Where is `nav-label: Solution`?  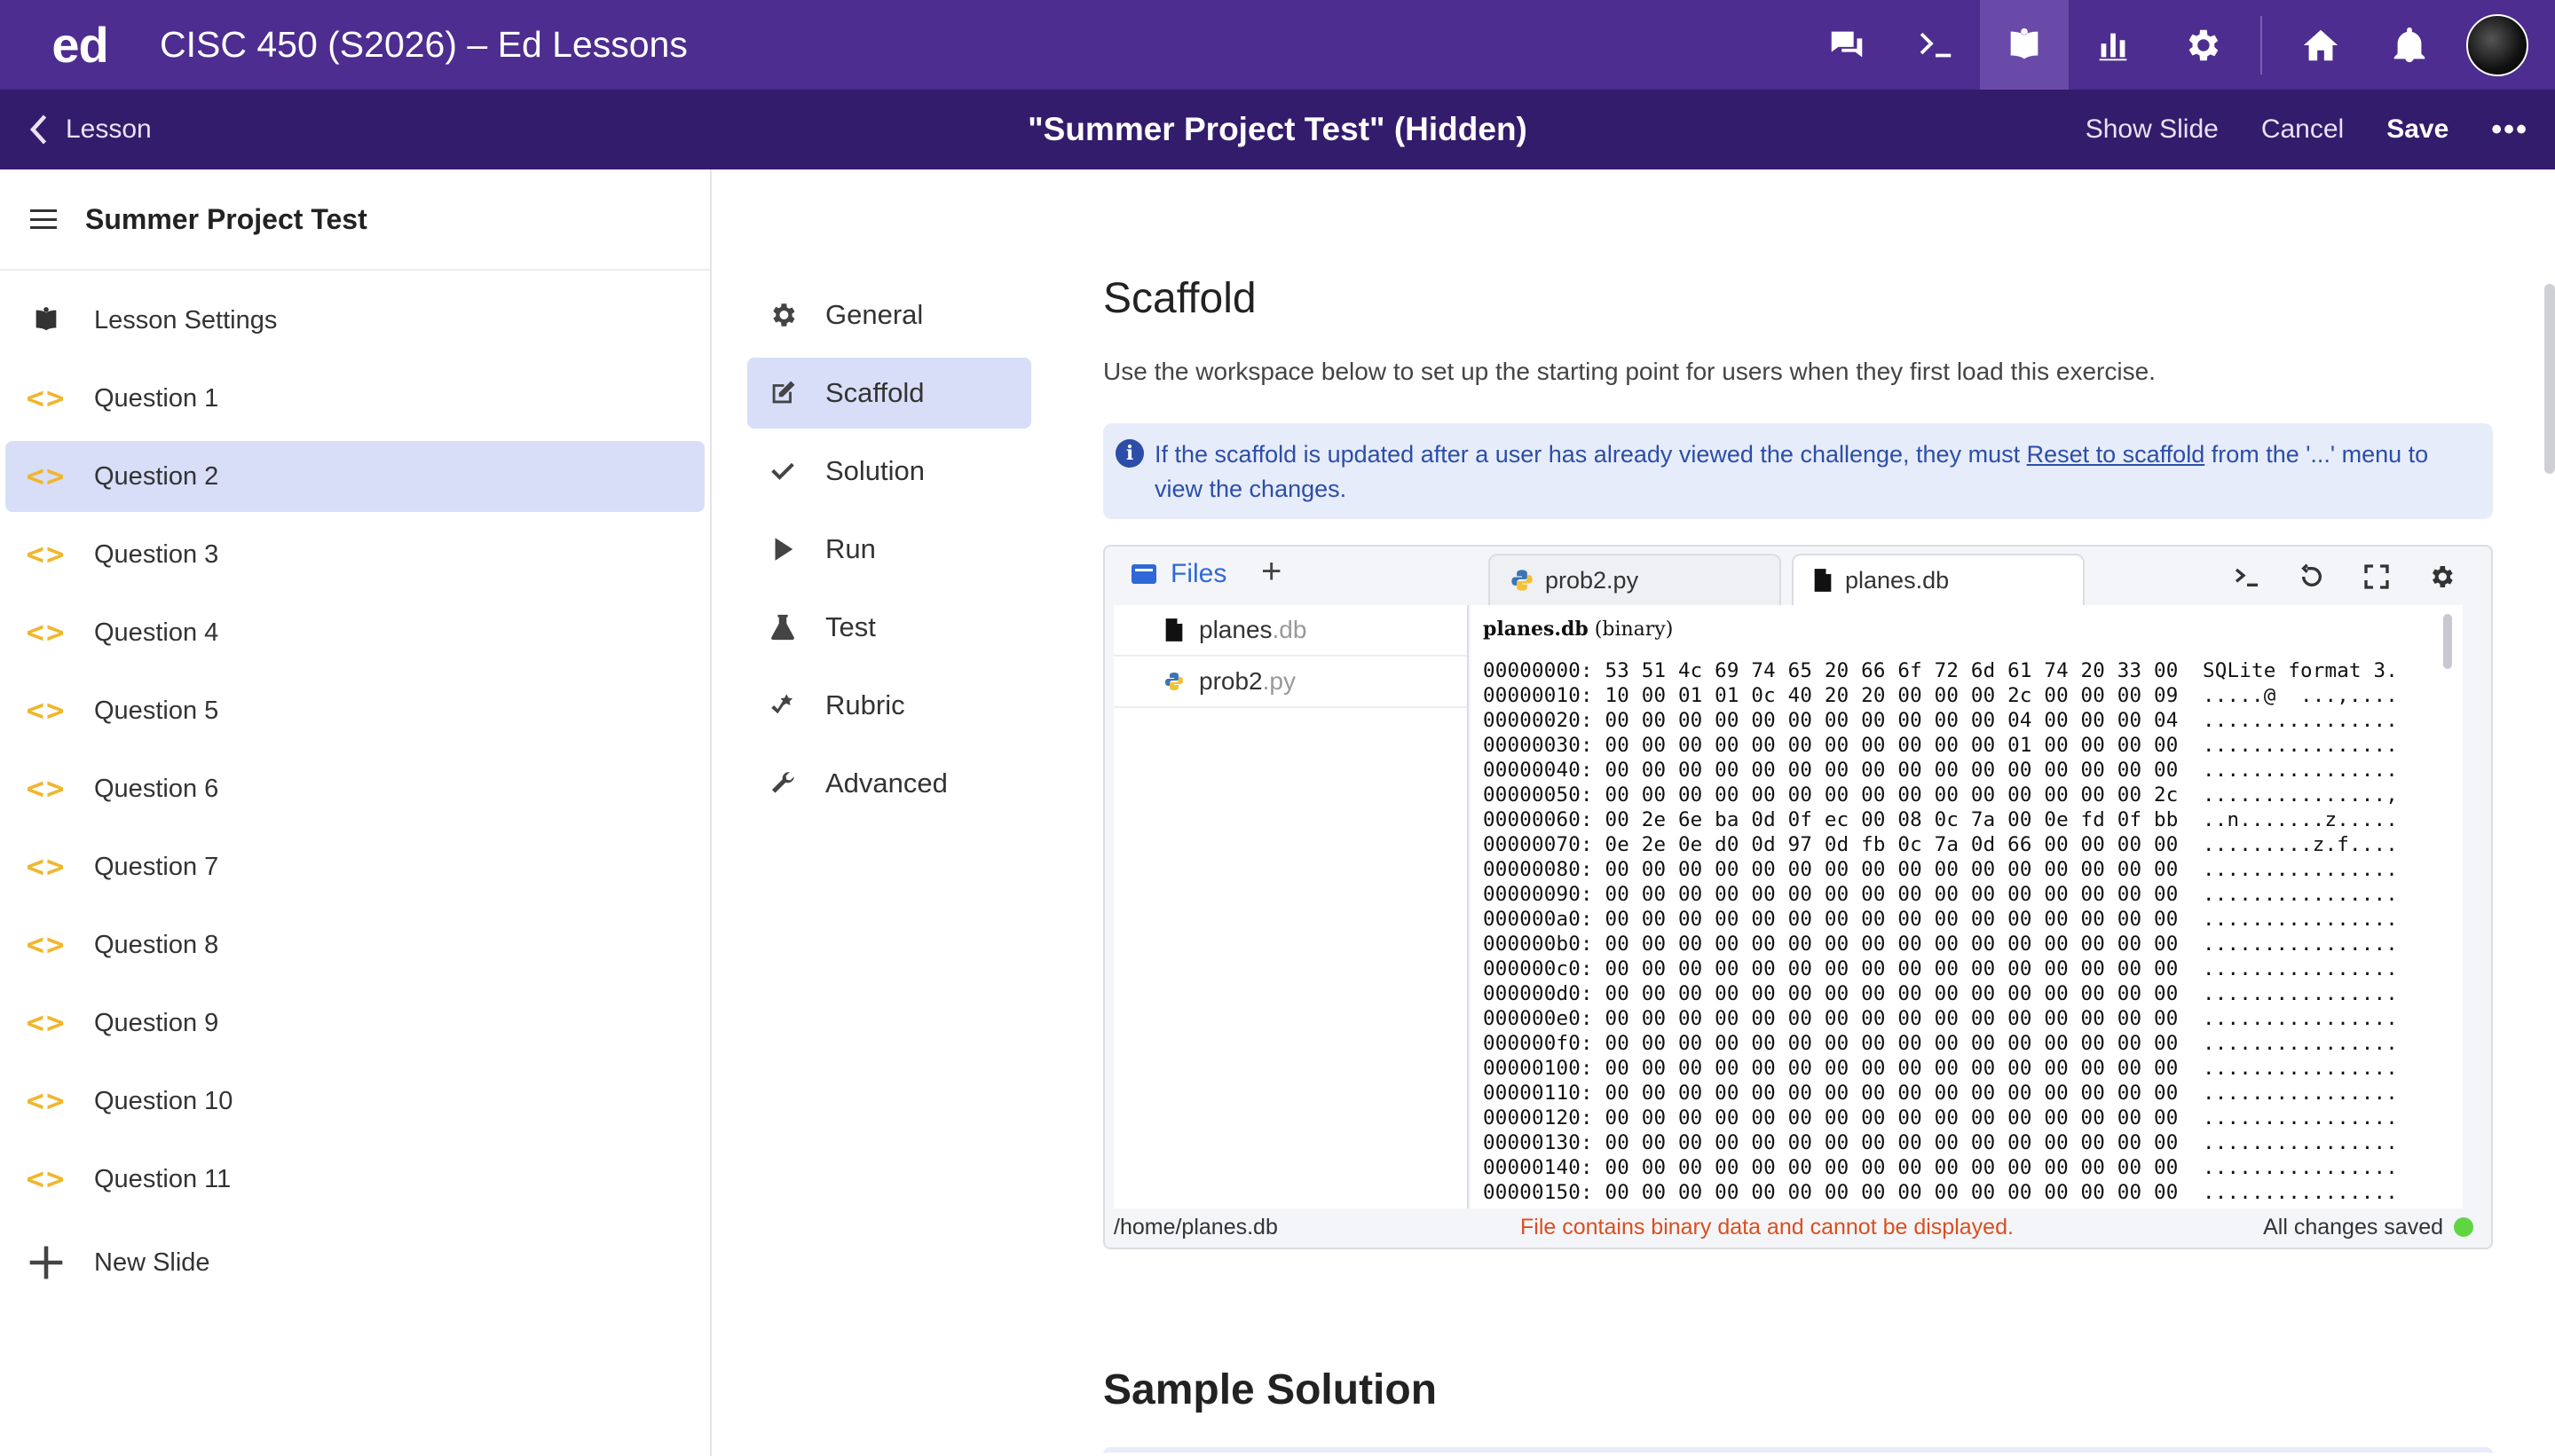 nav-label: Solution is located at coordinates (875, 470).